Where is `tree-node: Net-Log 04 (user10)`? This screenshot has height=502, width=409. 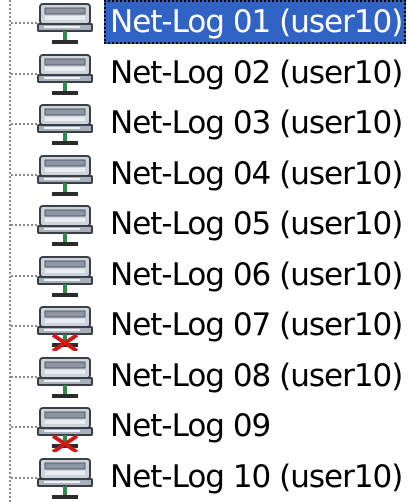 tree-node: Net-Log 04 (user10) is located at coordinates (204, 175).